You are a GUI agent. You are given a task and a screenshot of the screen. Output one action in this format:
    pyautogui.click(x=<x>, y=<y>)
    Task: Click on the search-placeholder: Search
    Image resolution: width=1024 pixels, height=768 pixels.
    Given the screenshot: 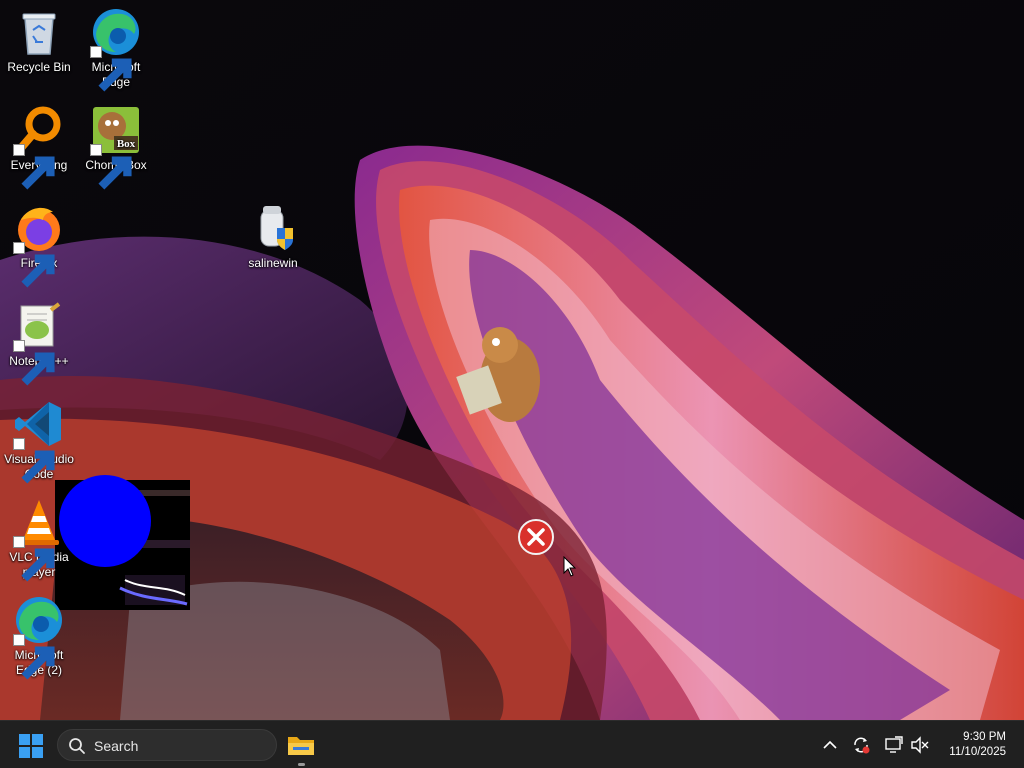 What is the action you would take?
    pyautogui.click(x=116, y=746)
    